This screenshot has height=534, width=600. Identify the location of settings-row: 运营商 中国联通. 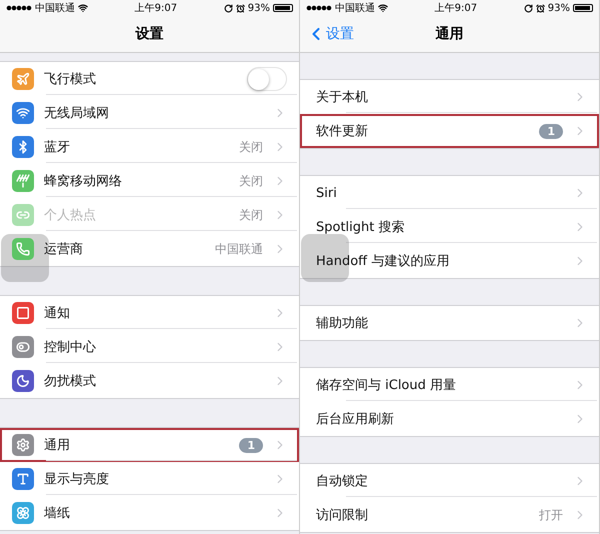
(149, 249).